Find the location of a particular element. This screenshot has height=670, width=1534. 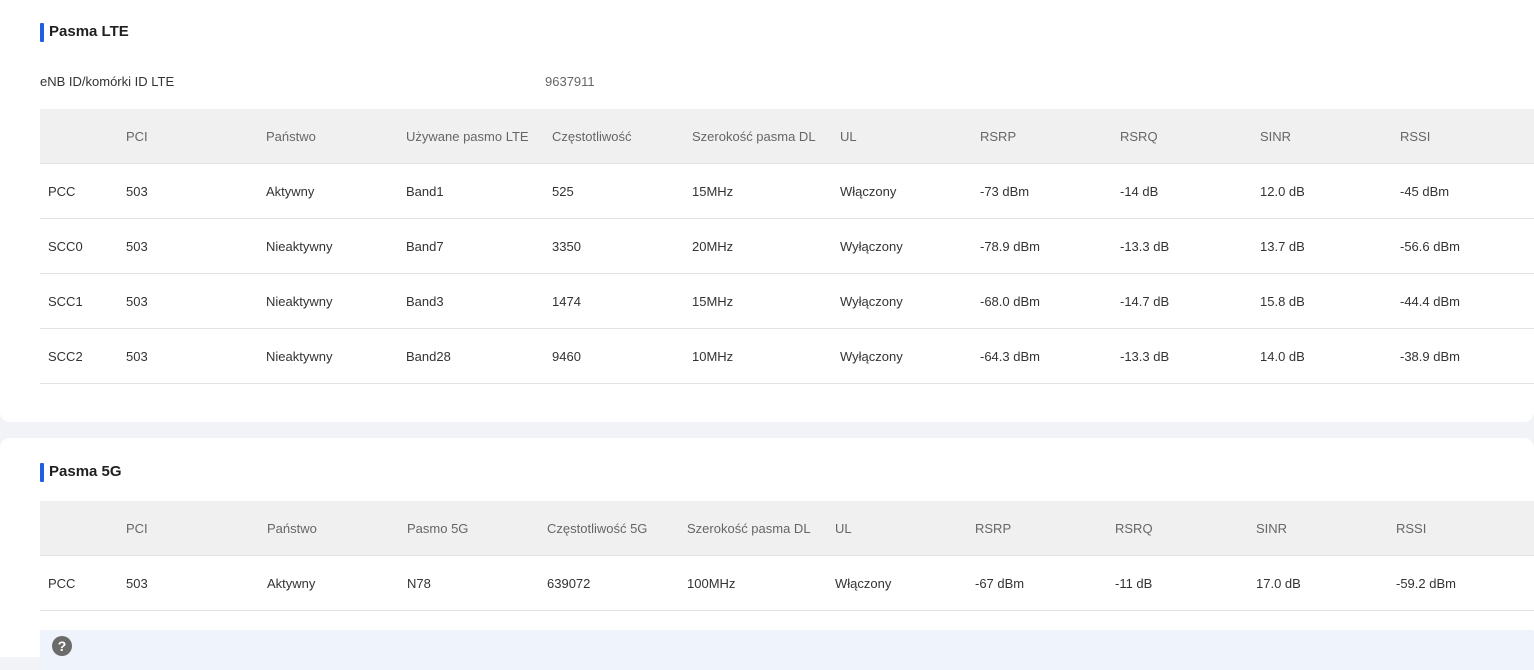

table-cell: 100MHz is located at coordinates (753, 583).